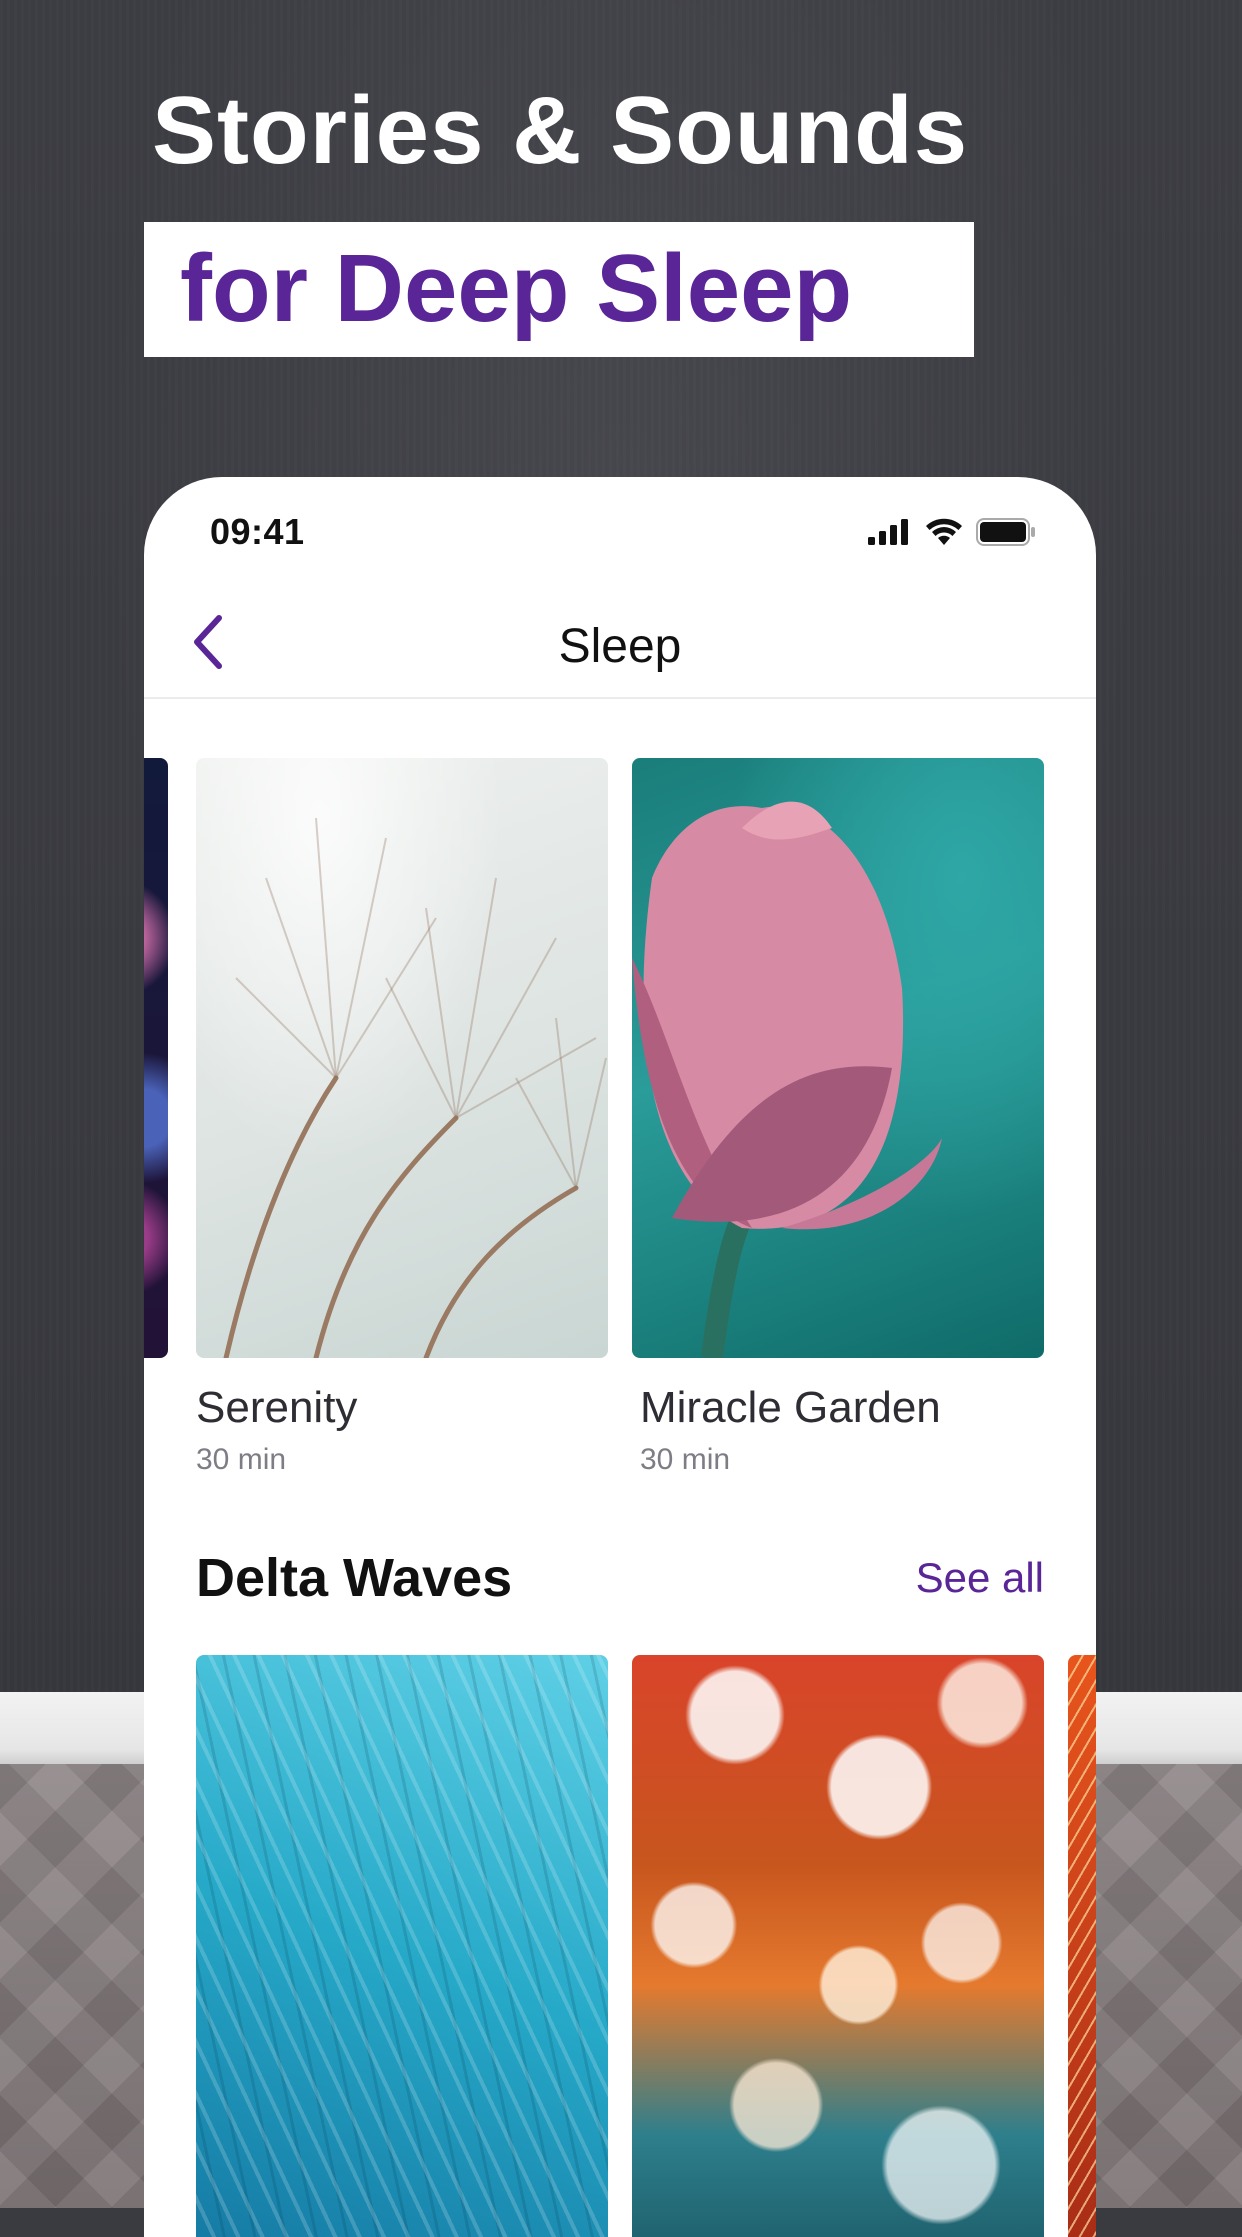  Describe the element at coordinates (560, 130) in the screenshot. I see `headline-line-1: Stories & Sounds` at that location.